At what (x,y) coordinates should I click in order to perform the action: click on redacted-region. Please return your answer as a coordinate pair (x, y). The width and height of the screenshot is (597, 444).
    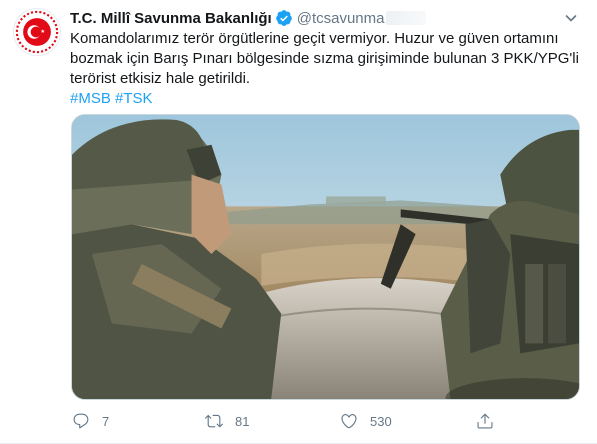
    Looking at the image, I should click on (406, 18).